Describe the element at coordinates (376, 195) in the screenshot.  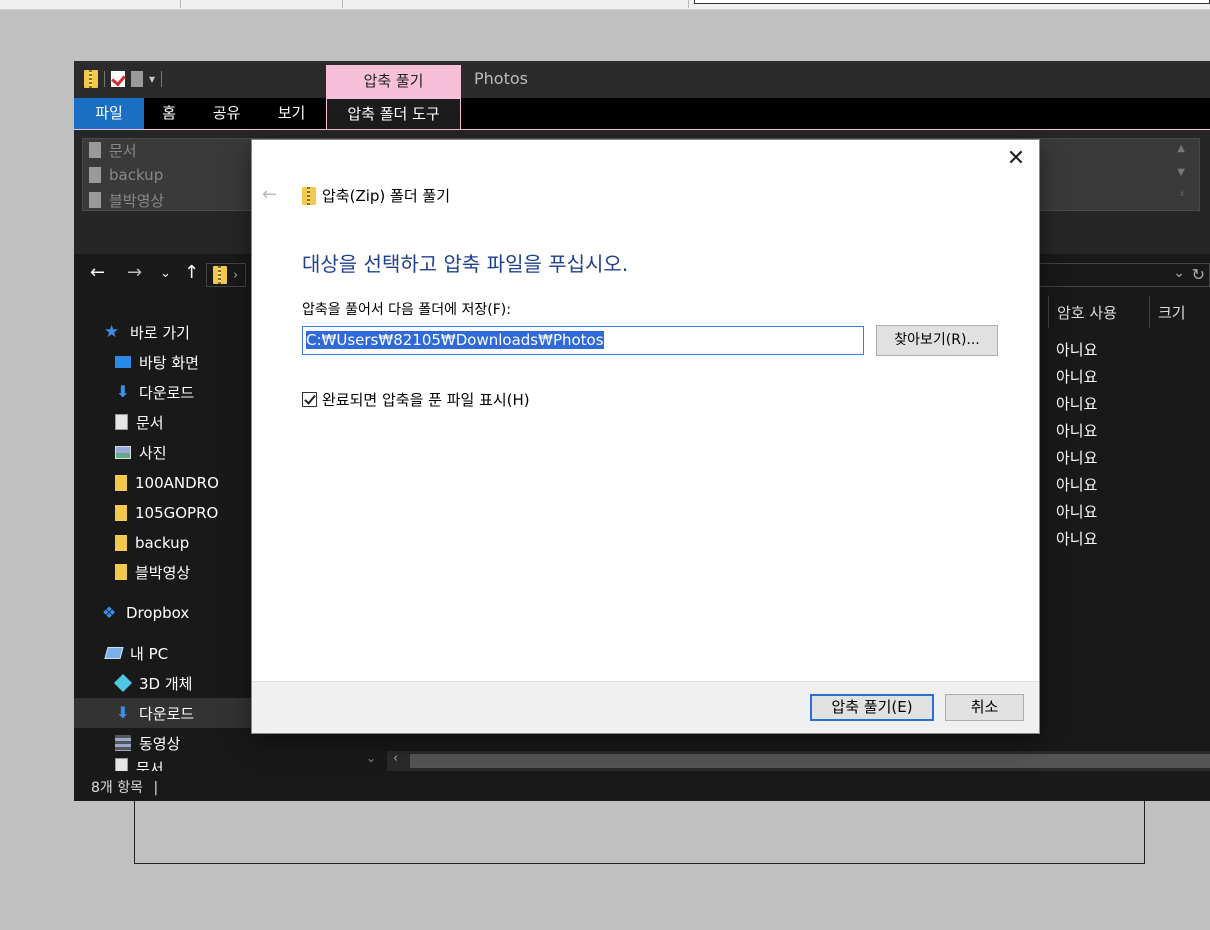
I see `dialog-title: 압축(Zip) 폴더 풀기` at that location.